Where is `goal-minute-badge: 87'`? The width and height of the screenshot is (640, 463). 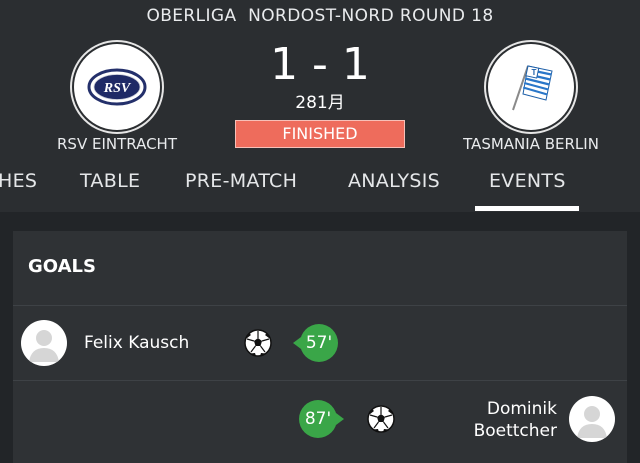 goal-minute-badge: 87' is located at coordinates (321, 419).